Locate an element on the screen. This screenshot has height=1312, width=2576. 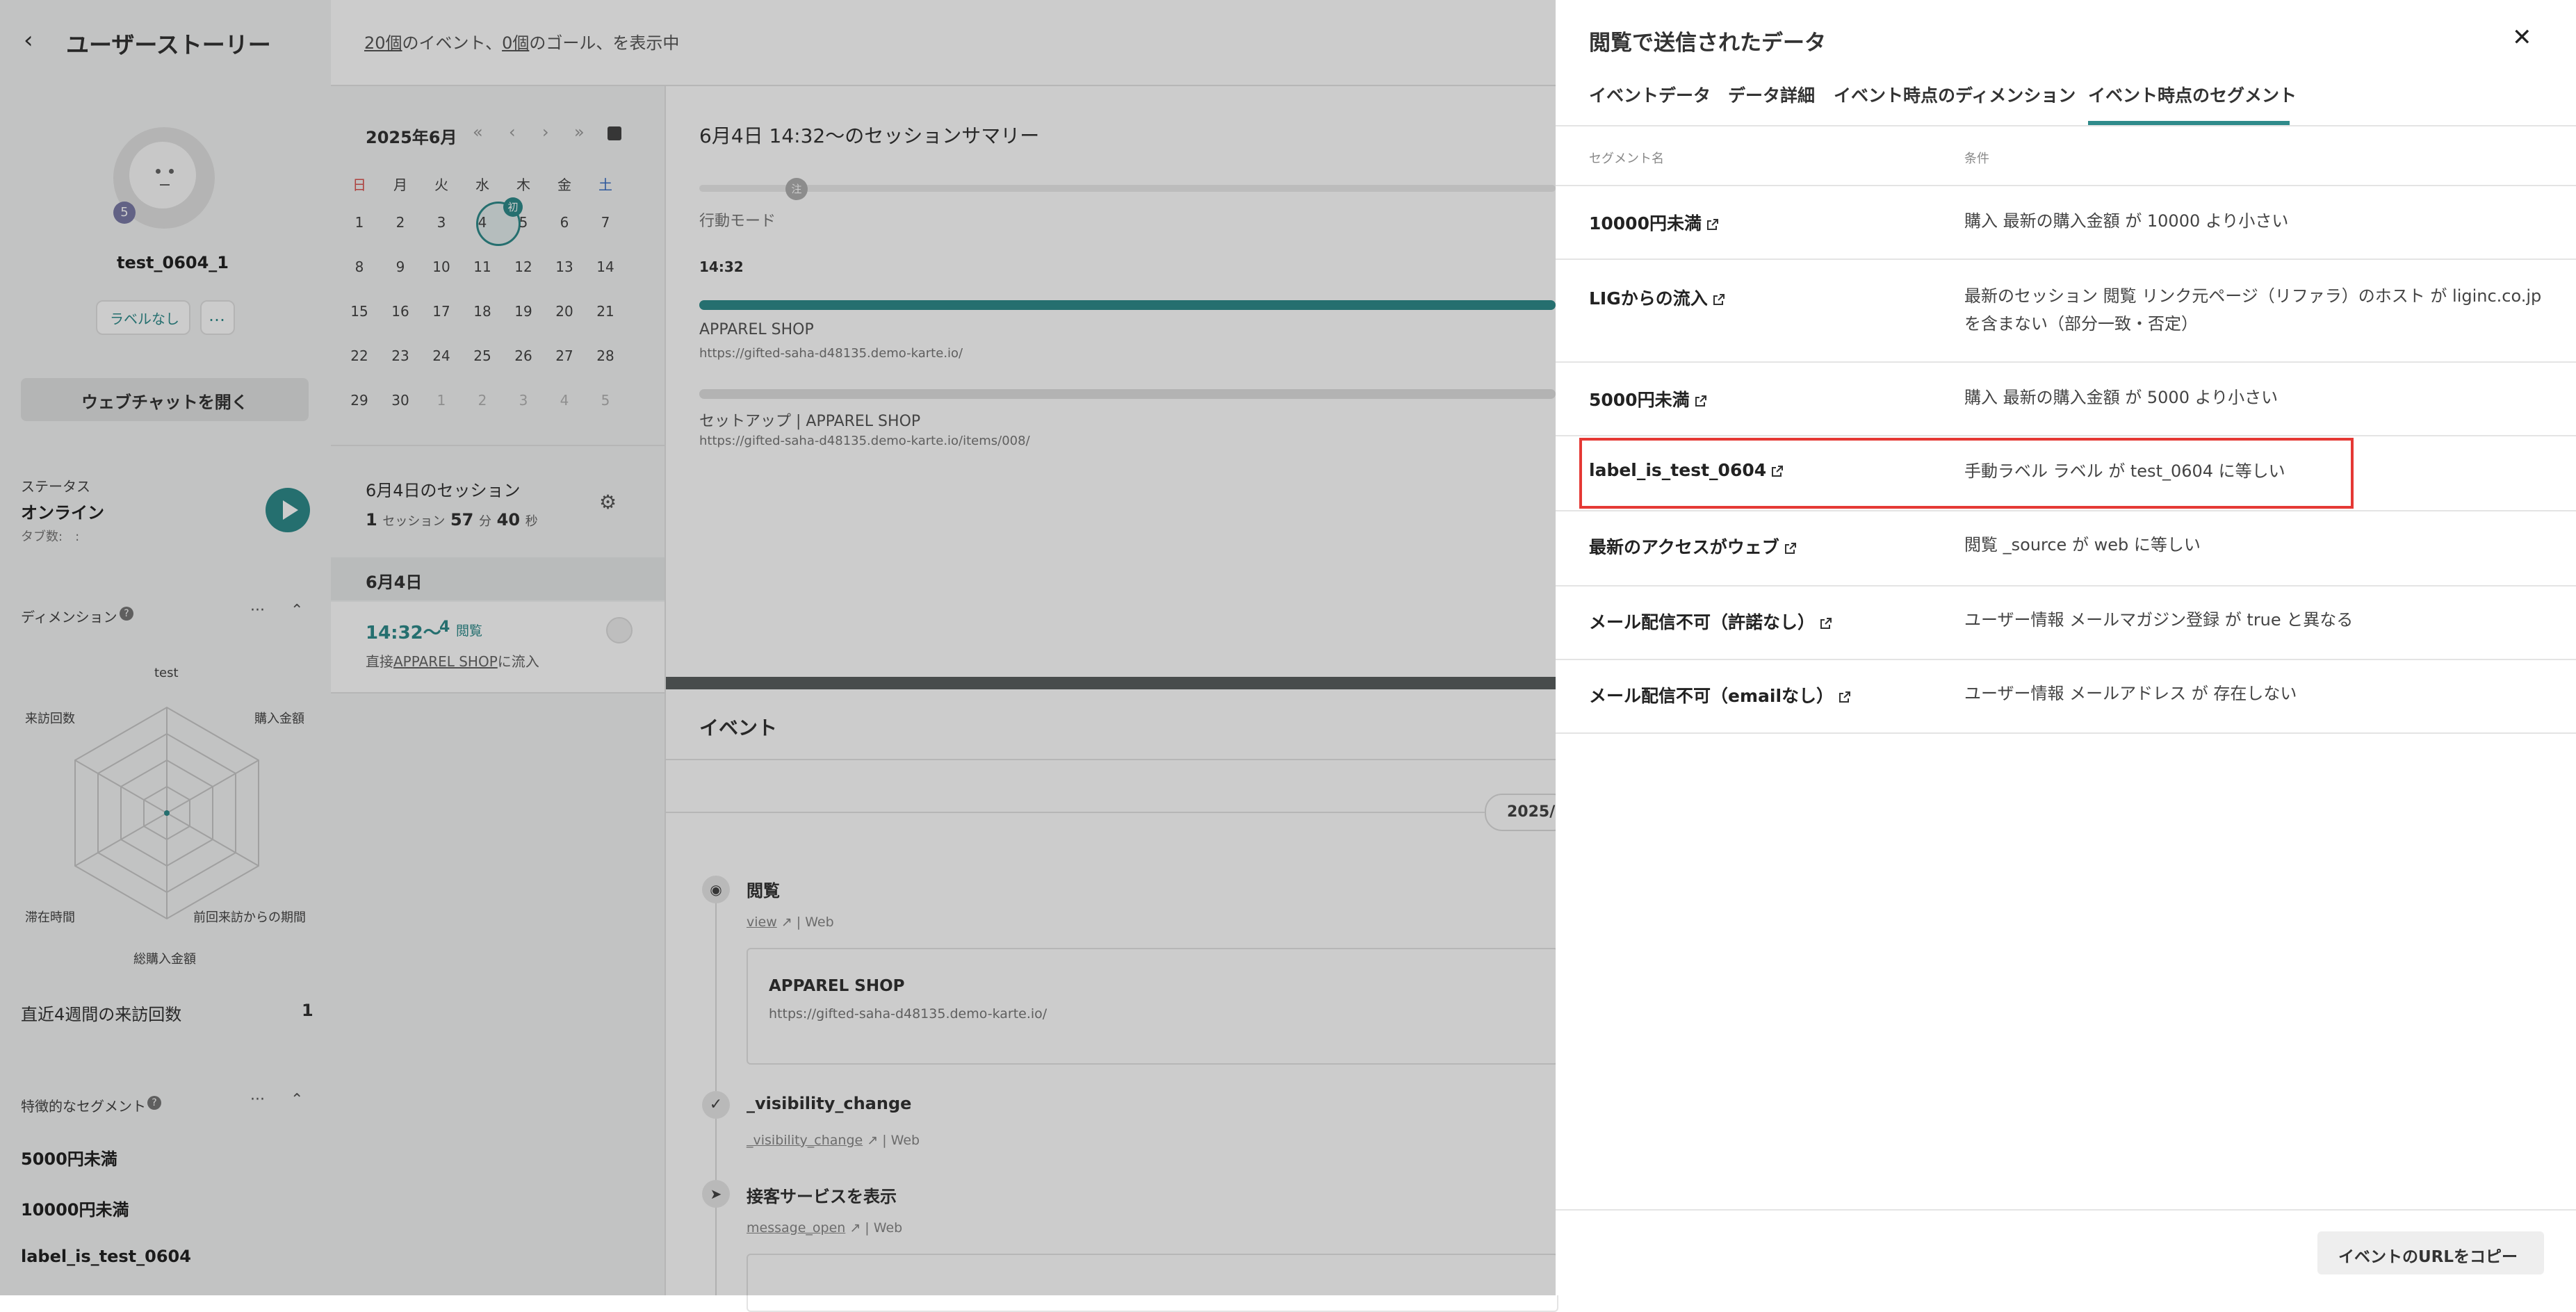
tab-data-detail: データ詳細 is located at coordinates (1772, 94).